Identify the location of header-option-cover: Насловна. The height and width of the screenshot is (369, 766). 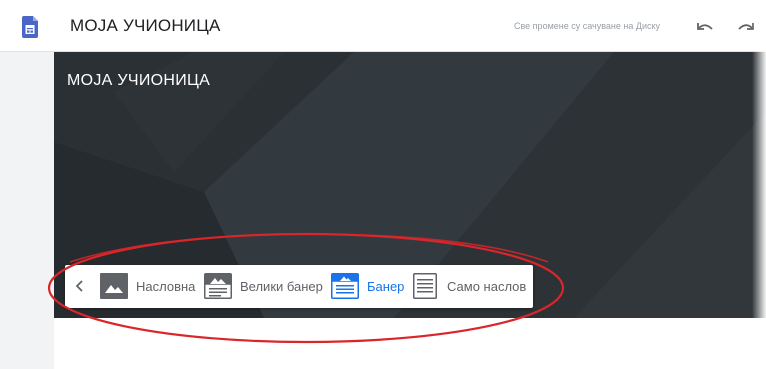
(147, 286).